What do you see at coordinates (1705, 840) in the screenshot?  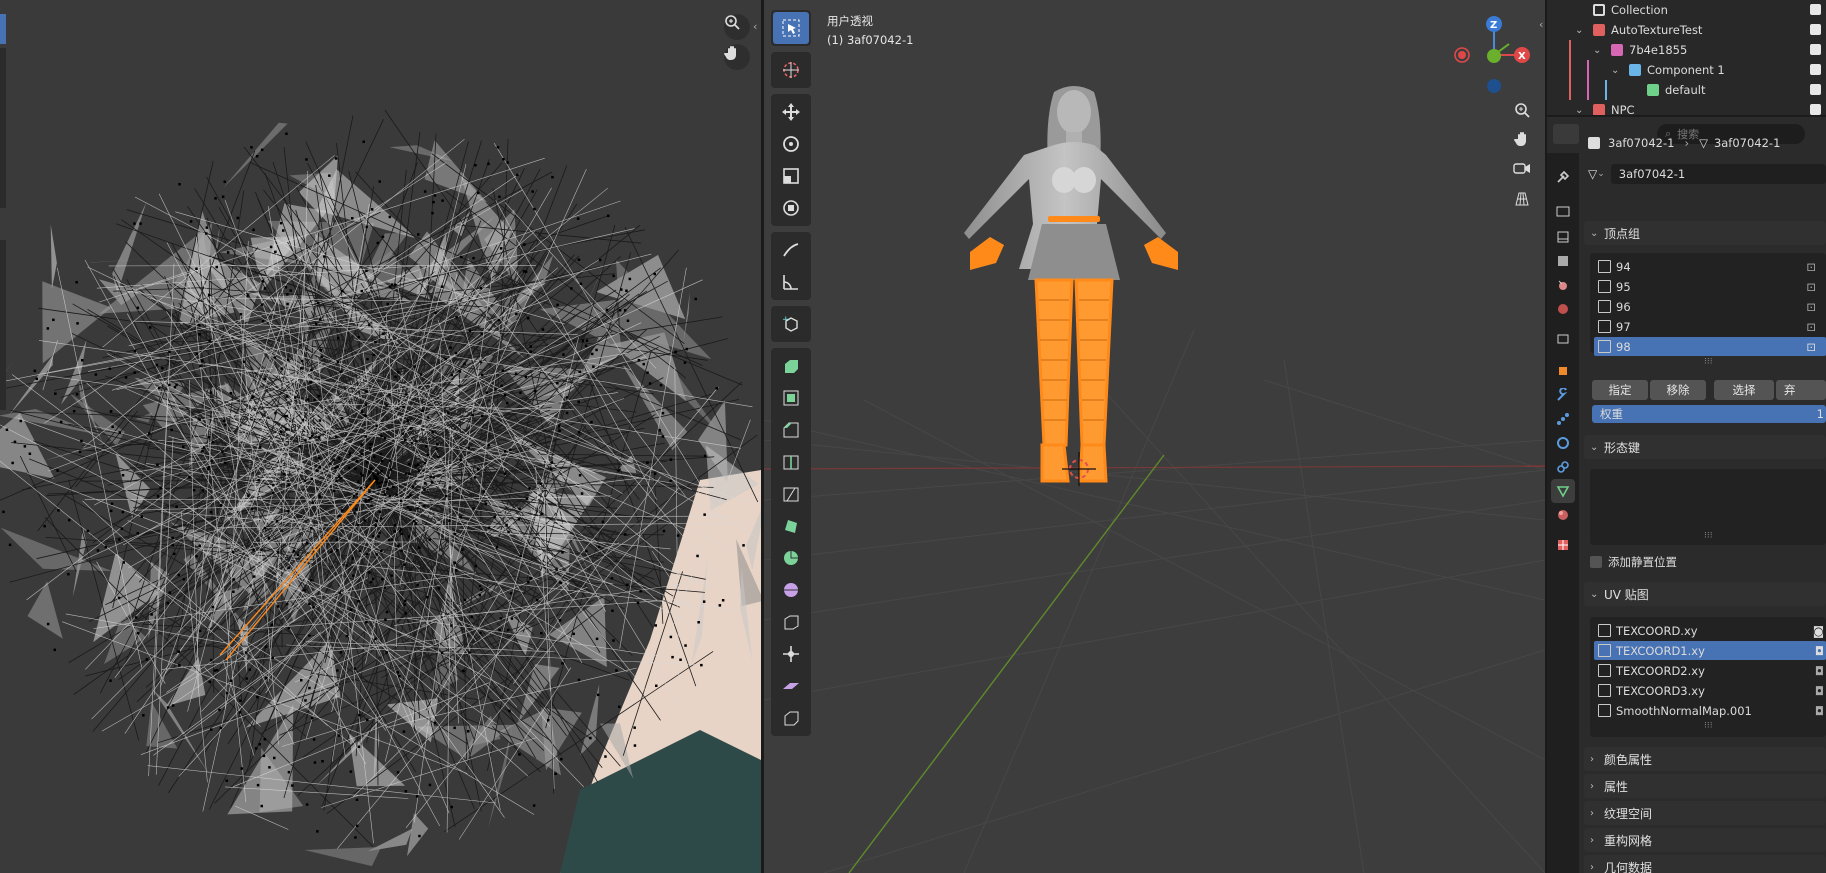 I see `panel-remesh-header: › 重构网格` at bounding box center [1705, 840].